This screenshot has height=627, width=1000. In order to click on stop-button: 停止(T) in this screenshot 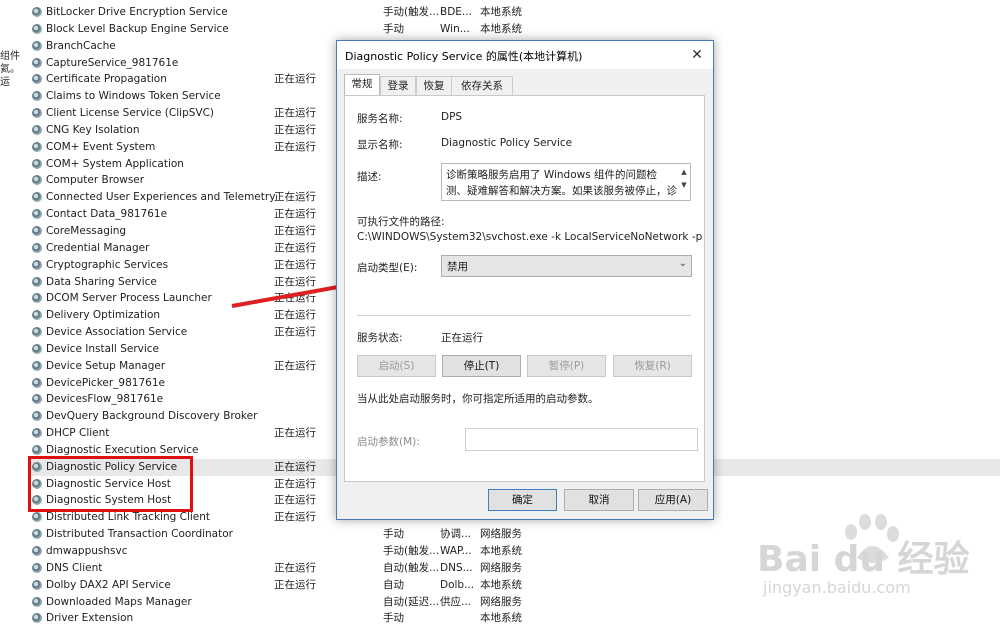, I will do `click(481, 366)`.